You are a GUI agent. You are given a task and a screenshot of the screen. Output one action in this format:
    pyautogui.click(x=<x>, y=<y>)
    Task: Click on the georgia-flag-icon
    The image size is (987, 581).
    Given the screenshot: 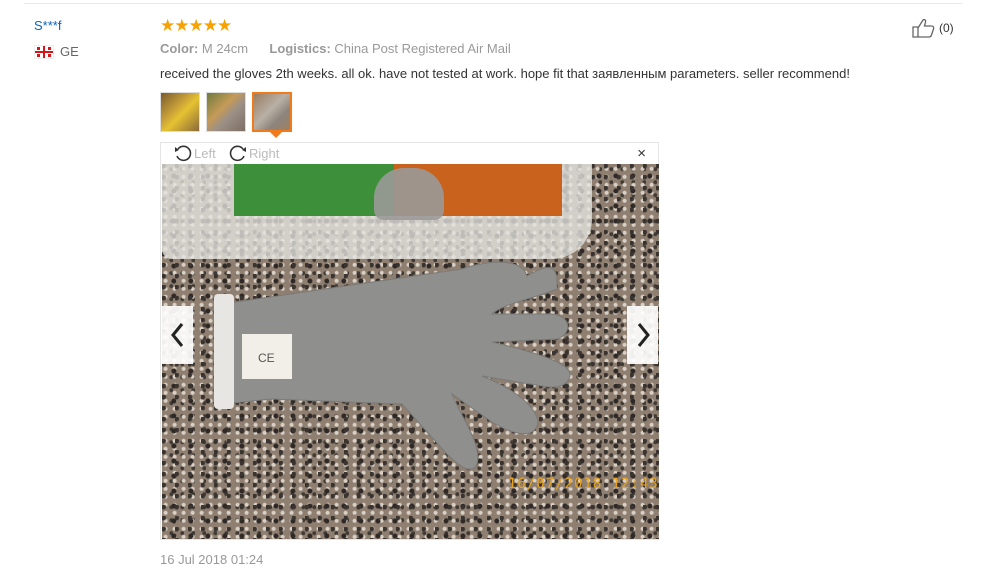 What is the action you would take?
    pyautogui.click(x=44, y=51)
    